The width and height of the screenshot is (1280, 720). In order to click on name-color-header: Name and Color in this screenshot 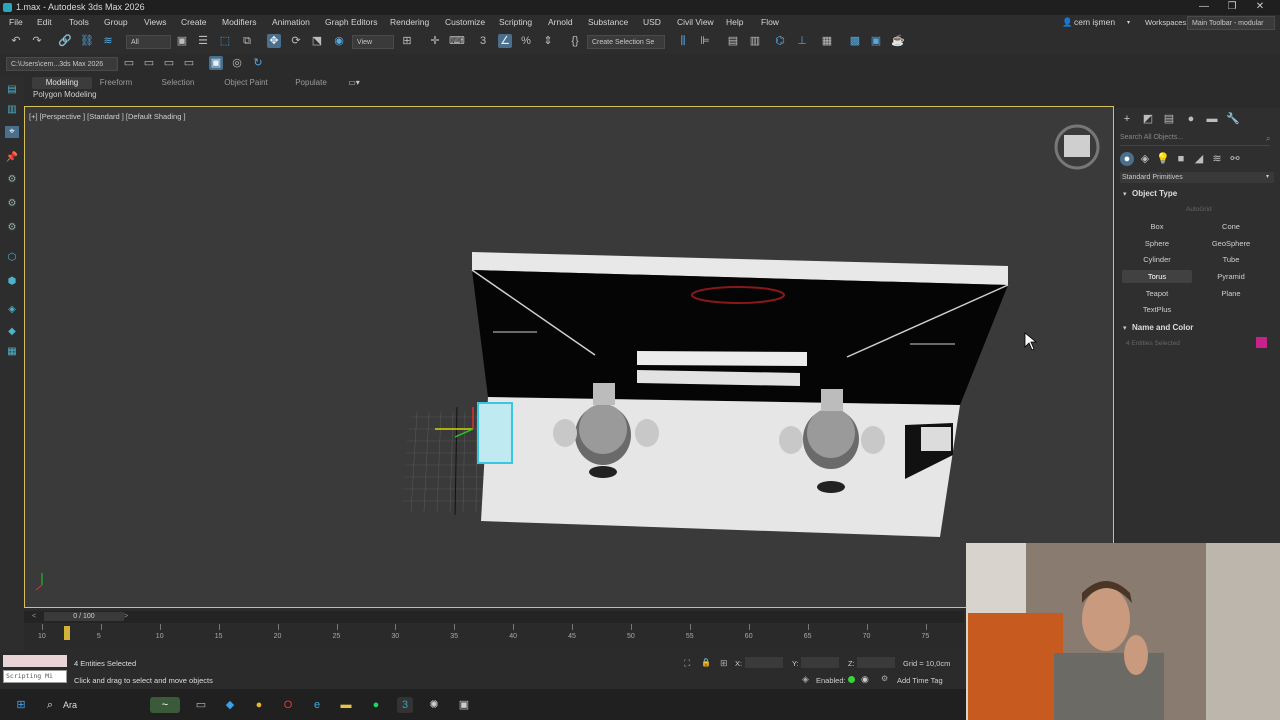, I will do `click(1162, 327)`.